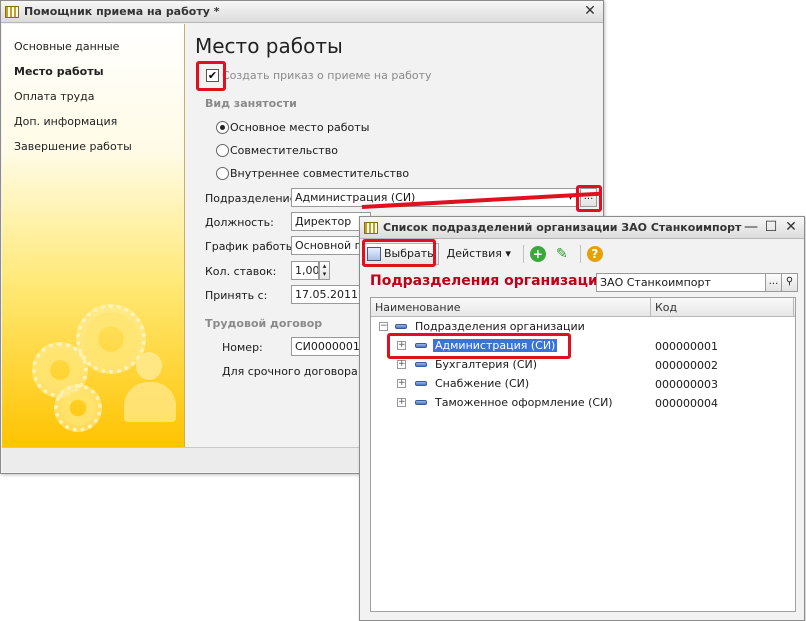  Describe the element at coordinates (771, 227) in the screenshot. I see `maximize-icon: ☐` at that location.